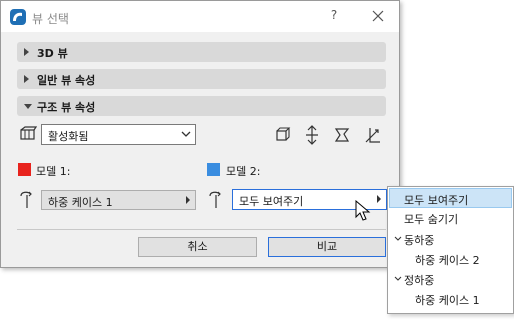  Describe the element at coordinates (201, 52) in the screenshot. I see `section-3d-view: 3D 뷰` at that location.